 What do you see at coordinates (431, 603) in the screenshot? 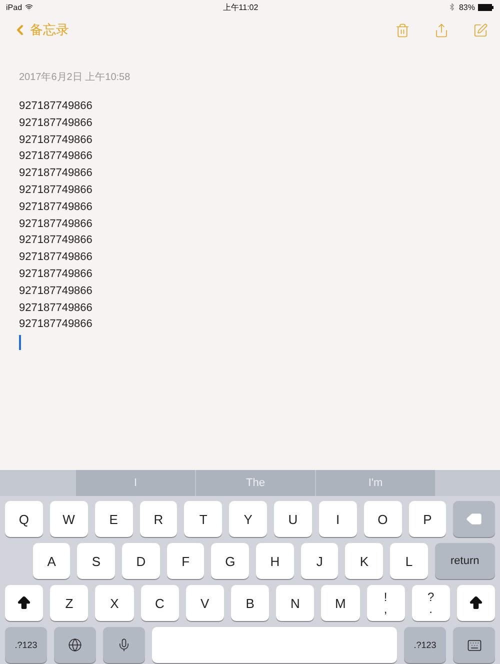
I see `key: ? .` at bounding box center [431, 603].